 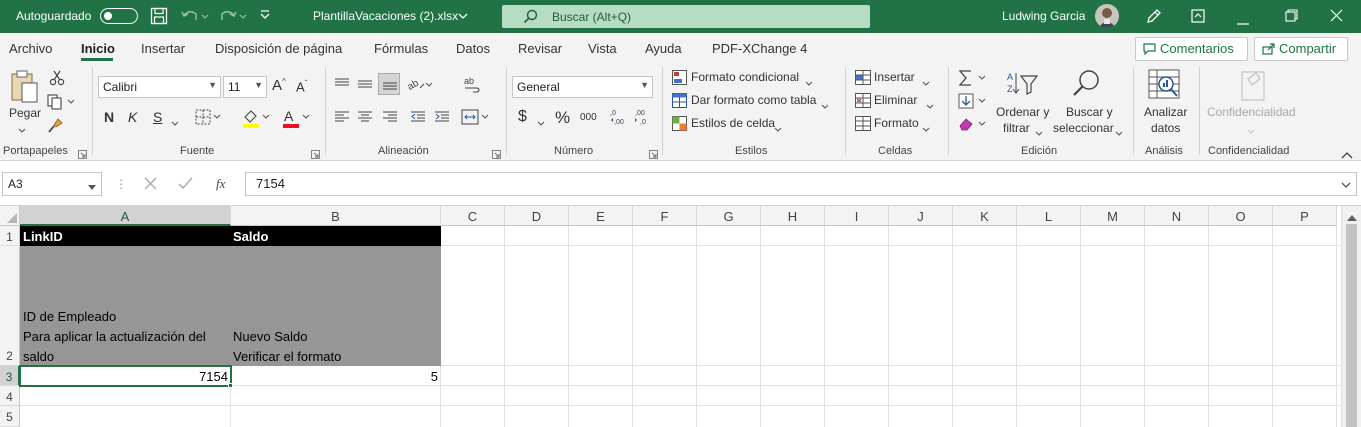 I want to click on sort-filter-label-2: filtrar, so click(x=1016, y=128).